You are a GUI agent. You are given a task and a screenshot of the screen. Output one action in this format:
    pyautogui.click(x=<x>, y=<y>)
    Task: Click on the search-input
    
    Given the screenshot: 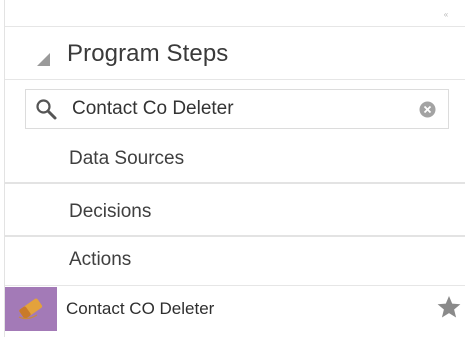 What is the action you would take?
    pyautogui.click(x=237, y=109)
    